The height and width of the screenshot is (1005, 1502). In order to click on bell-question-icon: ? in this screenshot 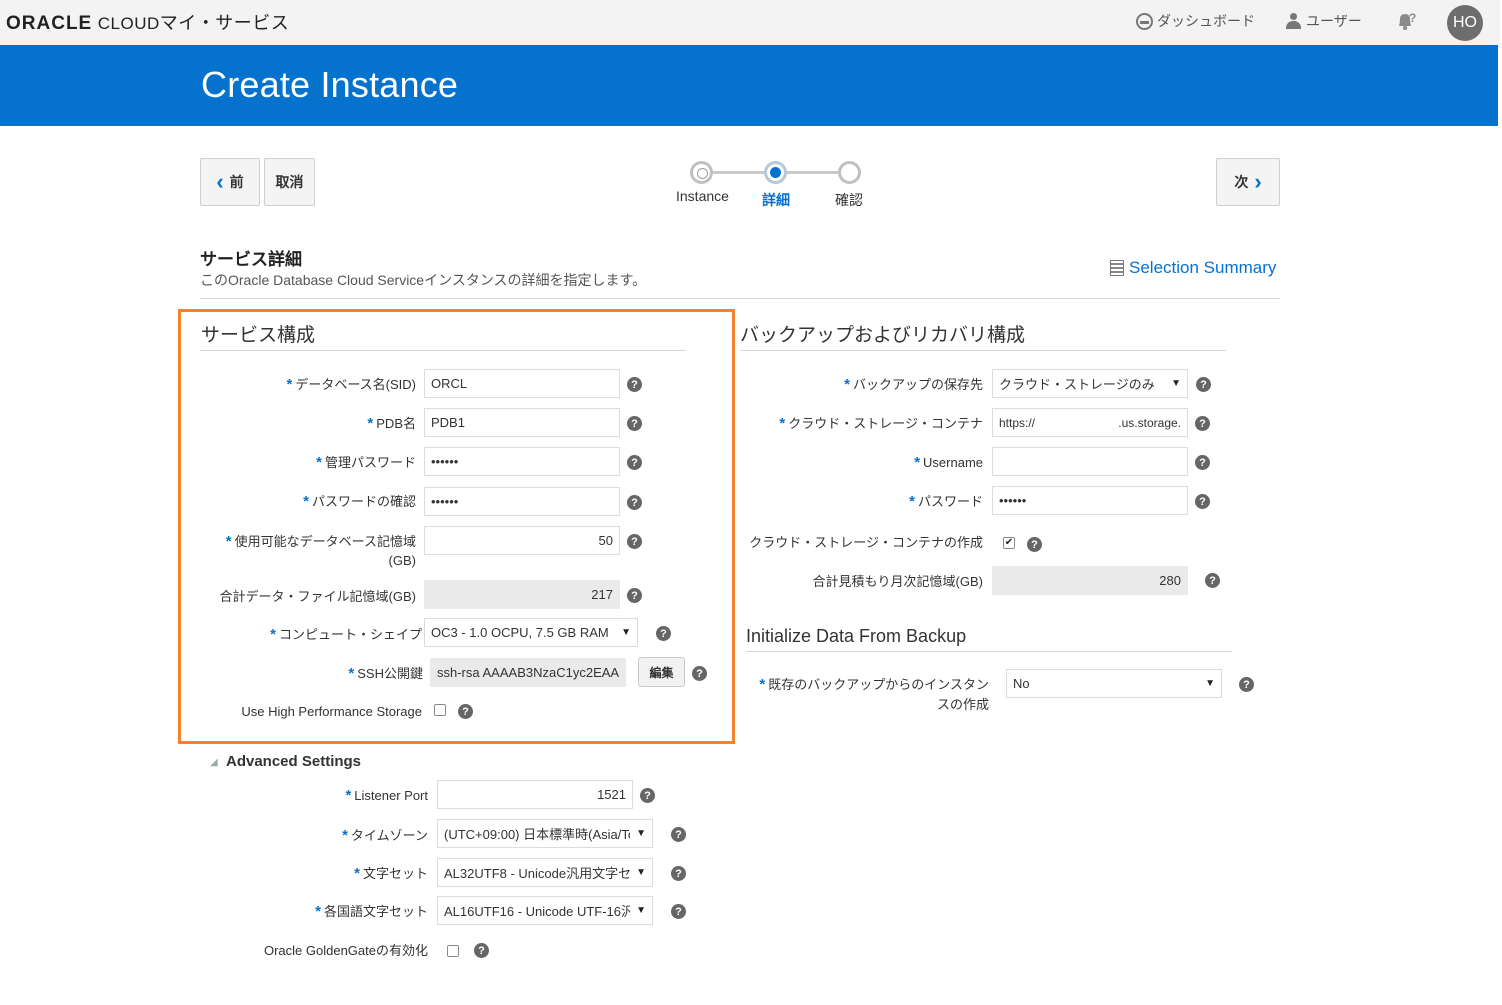, I will do `click(1406, 21)`.